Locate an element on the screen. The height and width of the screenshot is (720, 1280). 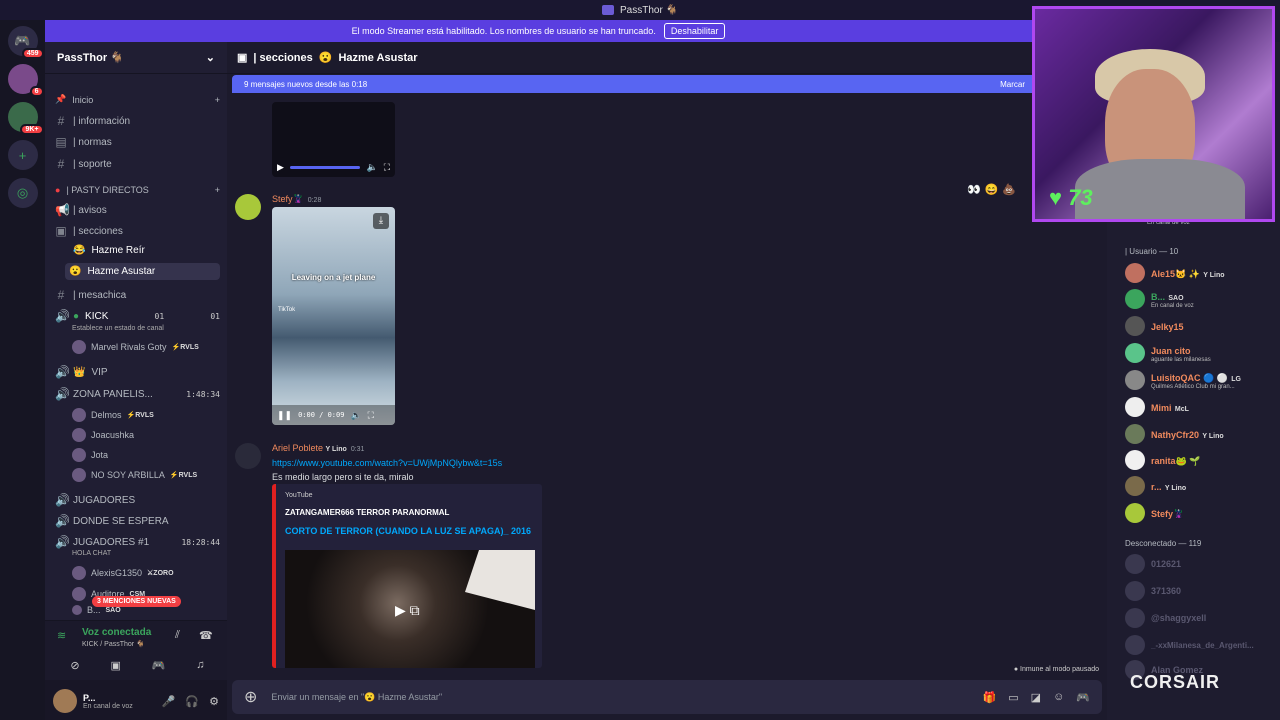
voice-channel-jugadores: 🔊 JUGADORES is located at coordinates (137, 500).